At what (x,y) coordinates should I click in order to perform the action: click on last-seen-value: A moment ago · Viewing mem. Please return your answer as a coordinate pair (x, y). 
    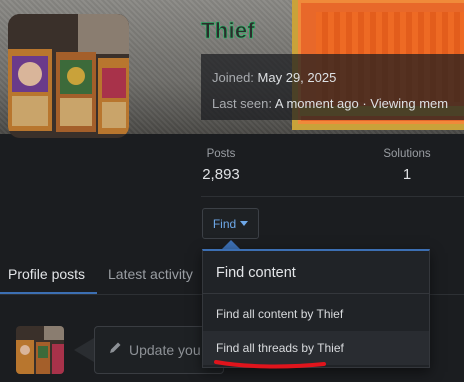
    Looking at the image, I should click on (361, 103).